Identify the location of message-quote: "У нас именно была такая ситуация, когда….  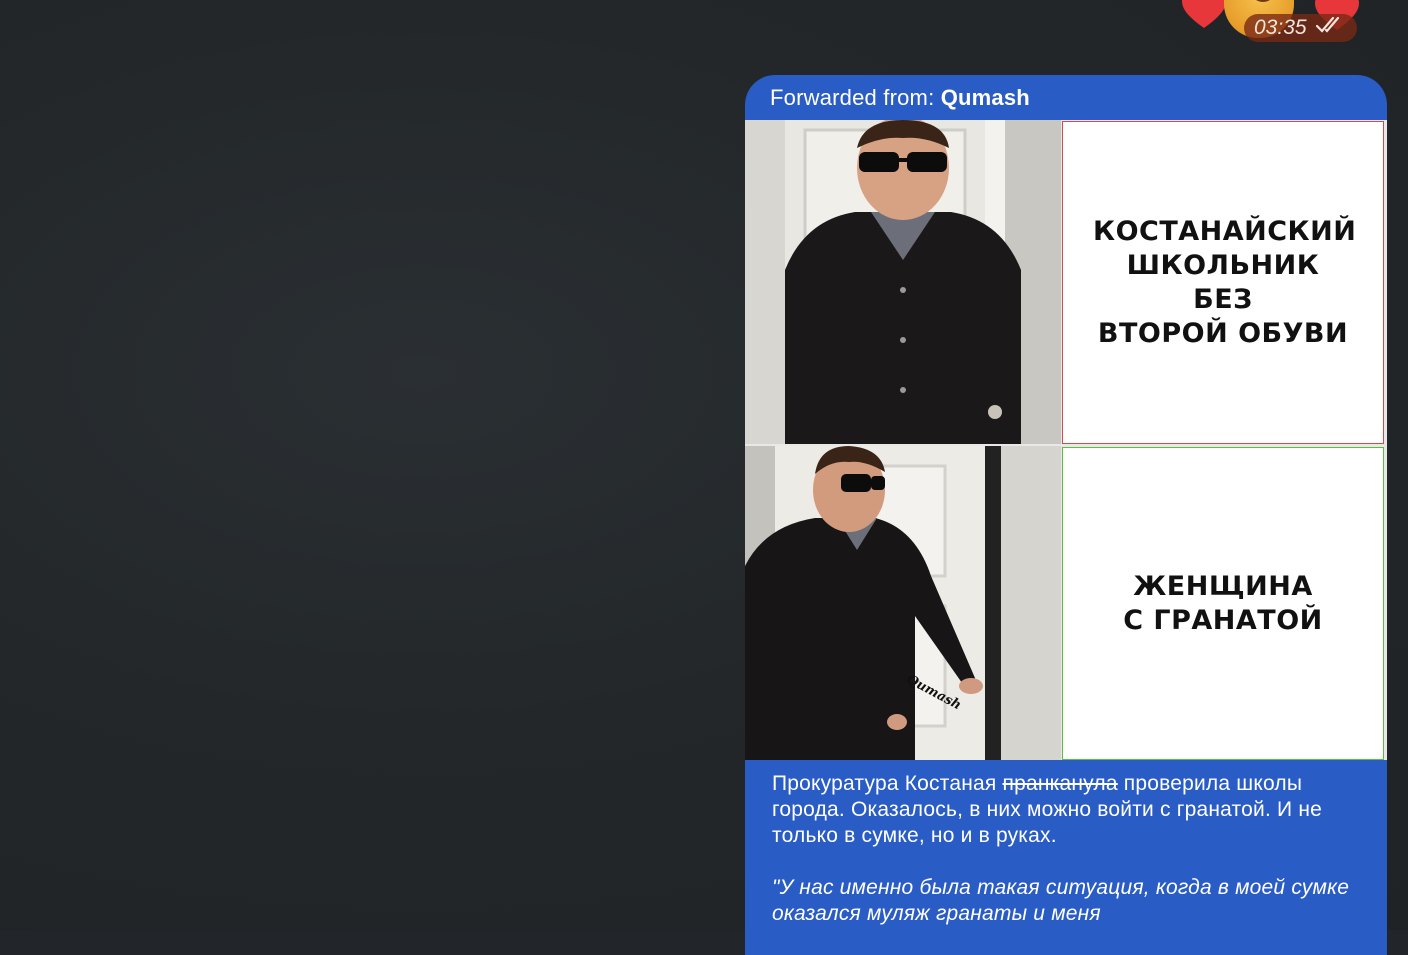
(1061, 900).